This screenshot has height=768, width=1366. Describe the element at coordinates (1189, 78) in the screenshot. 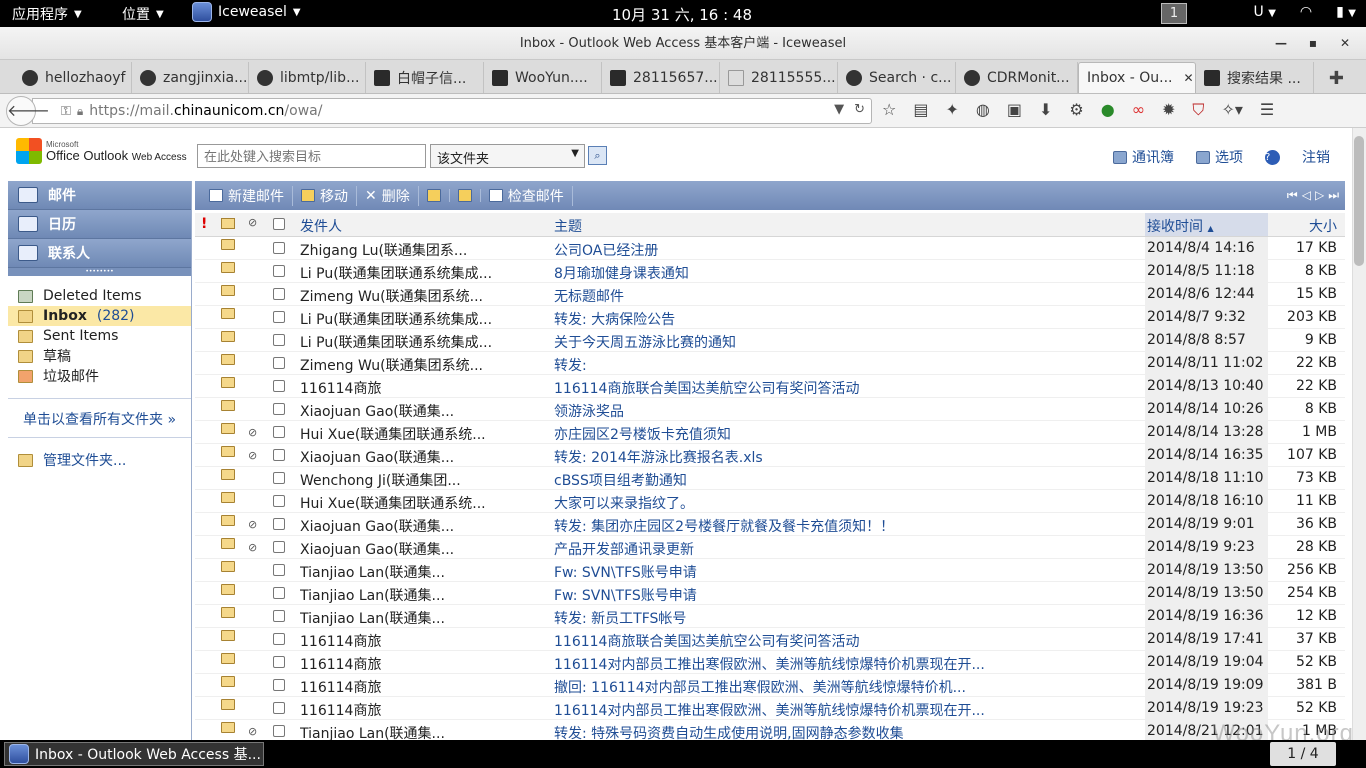

I see `close-tab-icon: ✕` at that location.